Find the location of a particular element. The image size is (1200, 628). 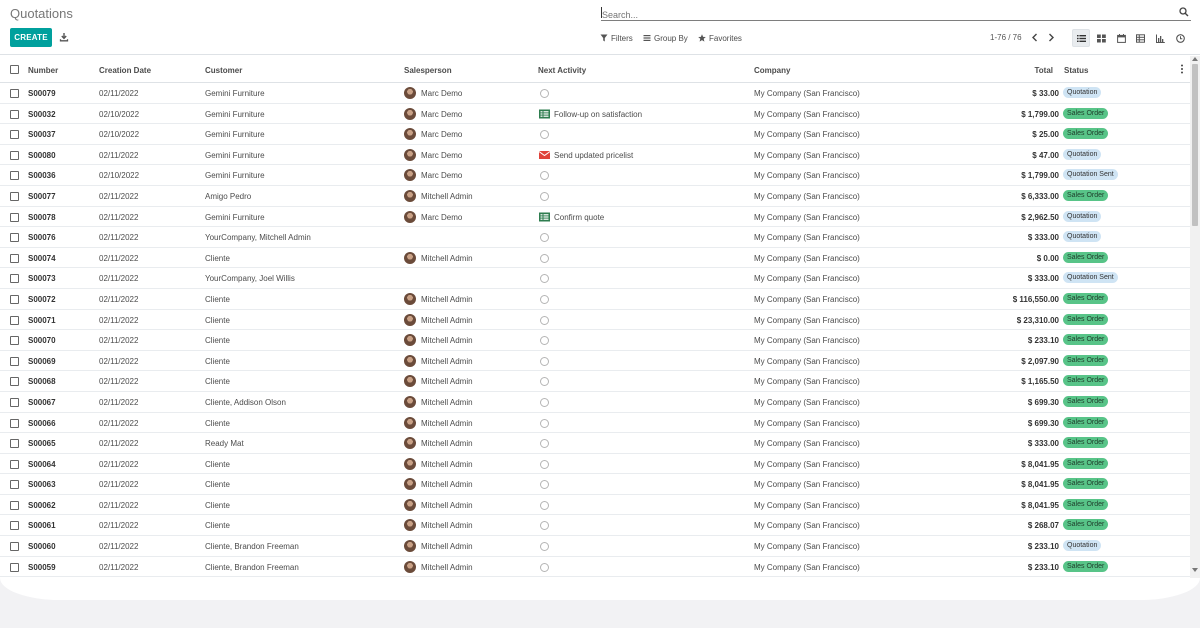

favorites-button: Favorites is located at coordinates (720, 38).